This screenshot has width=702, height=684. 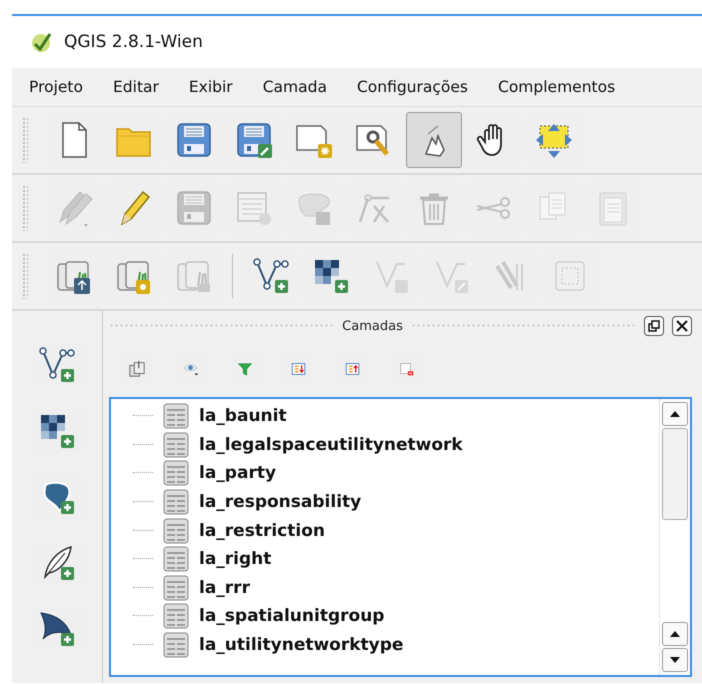 What do you see at coordinates (675, 474) in the screenshot?
I see `scrollbar-thumb` at bounding box center [675, 474].